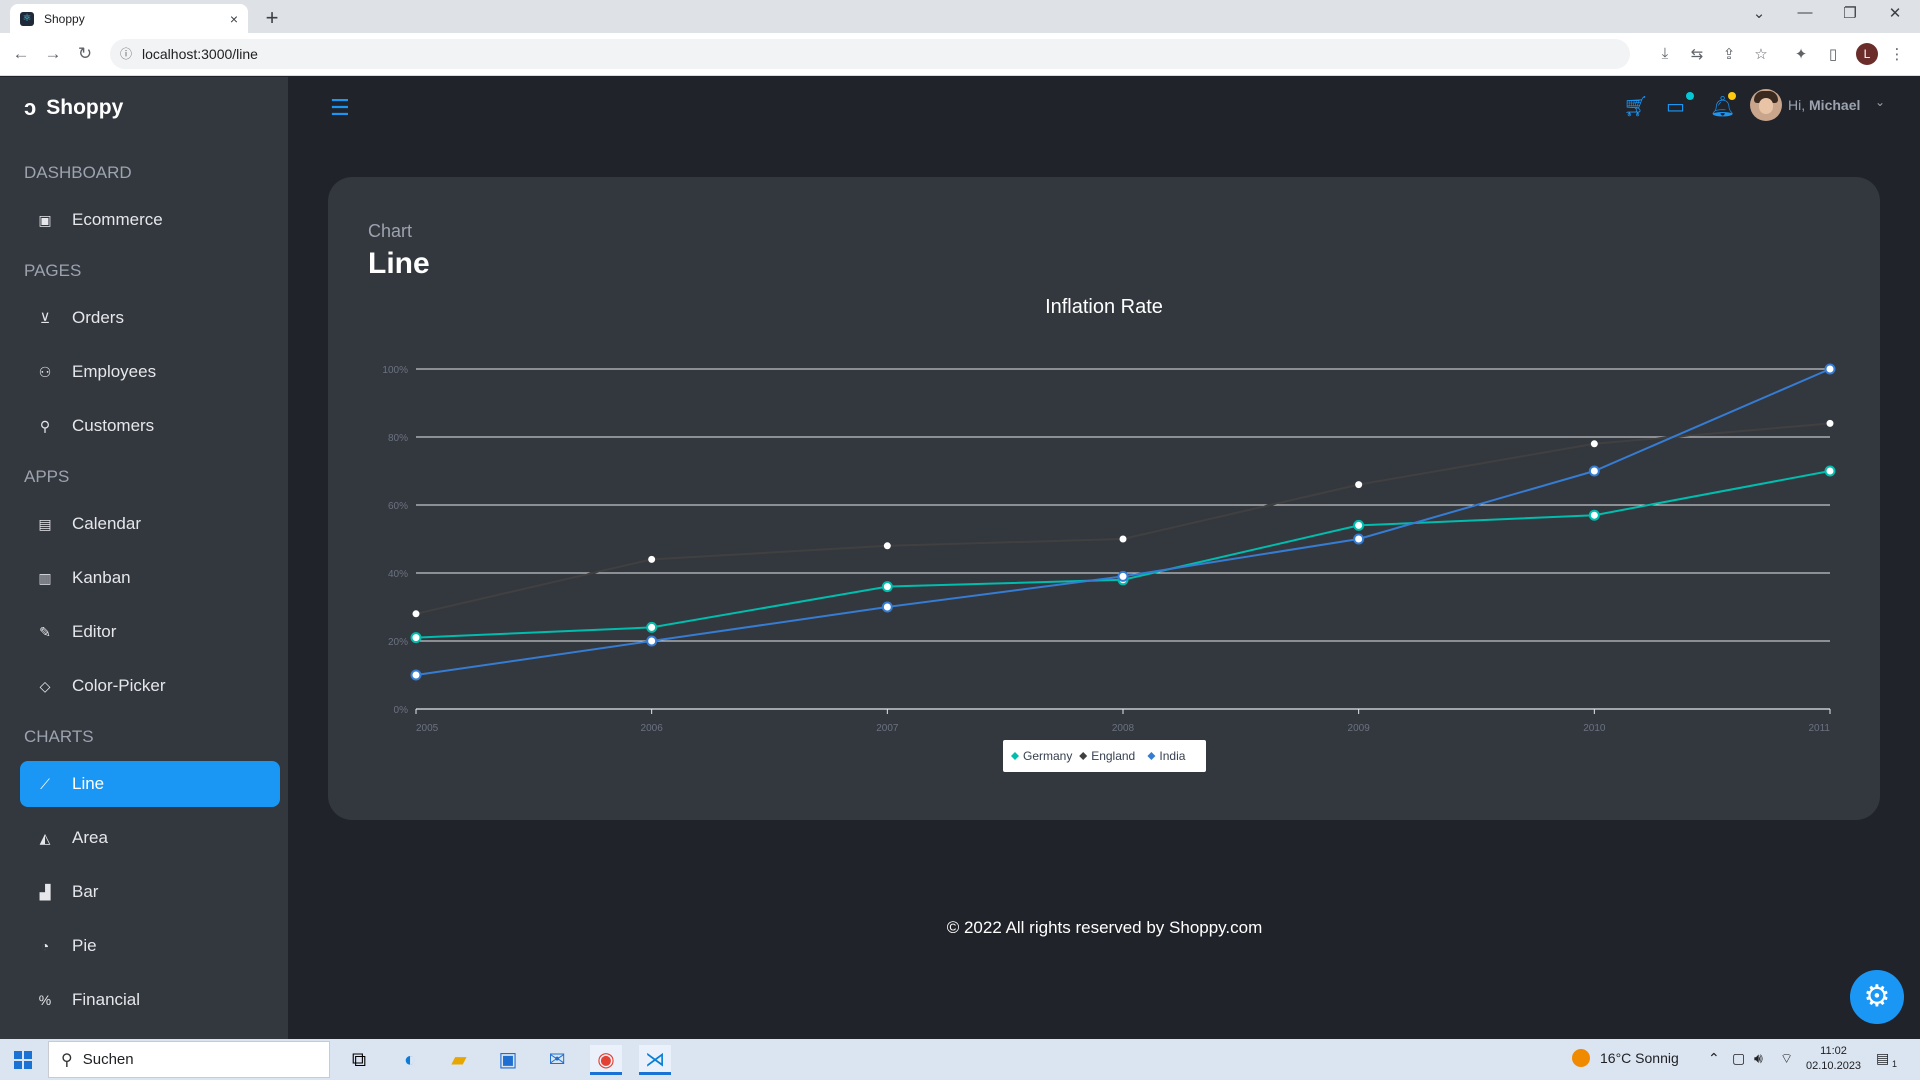 Image resolution: width=1920 pixels, height=1080 pixels. What do you see at coordinates (150, 632) in the screenshot?
I see `sidebar-item-editor: ✎ Editor` at bounding box center [150, 632].